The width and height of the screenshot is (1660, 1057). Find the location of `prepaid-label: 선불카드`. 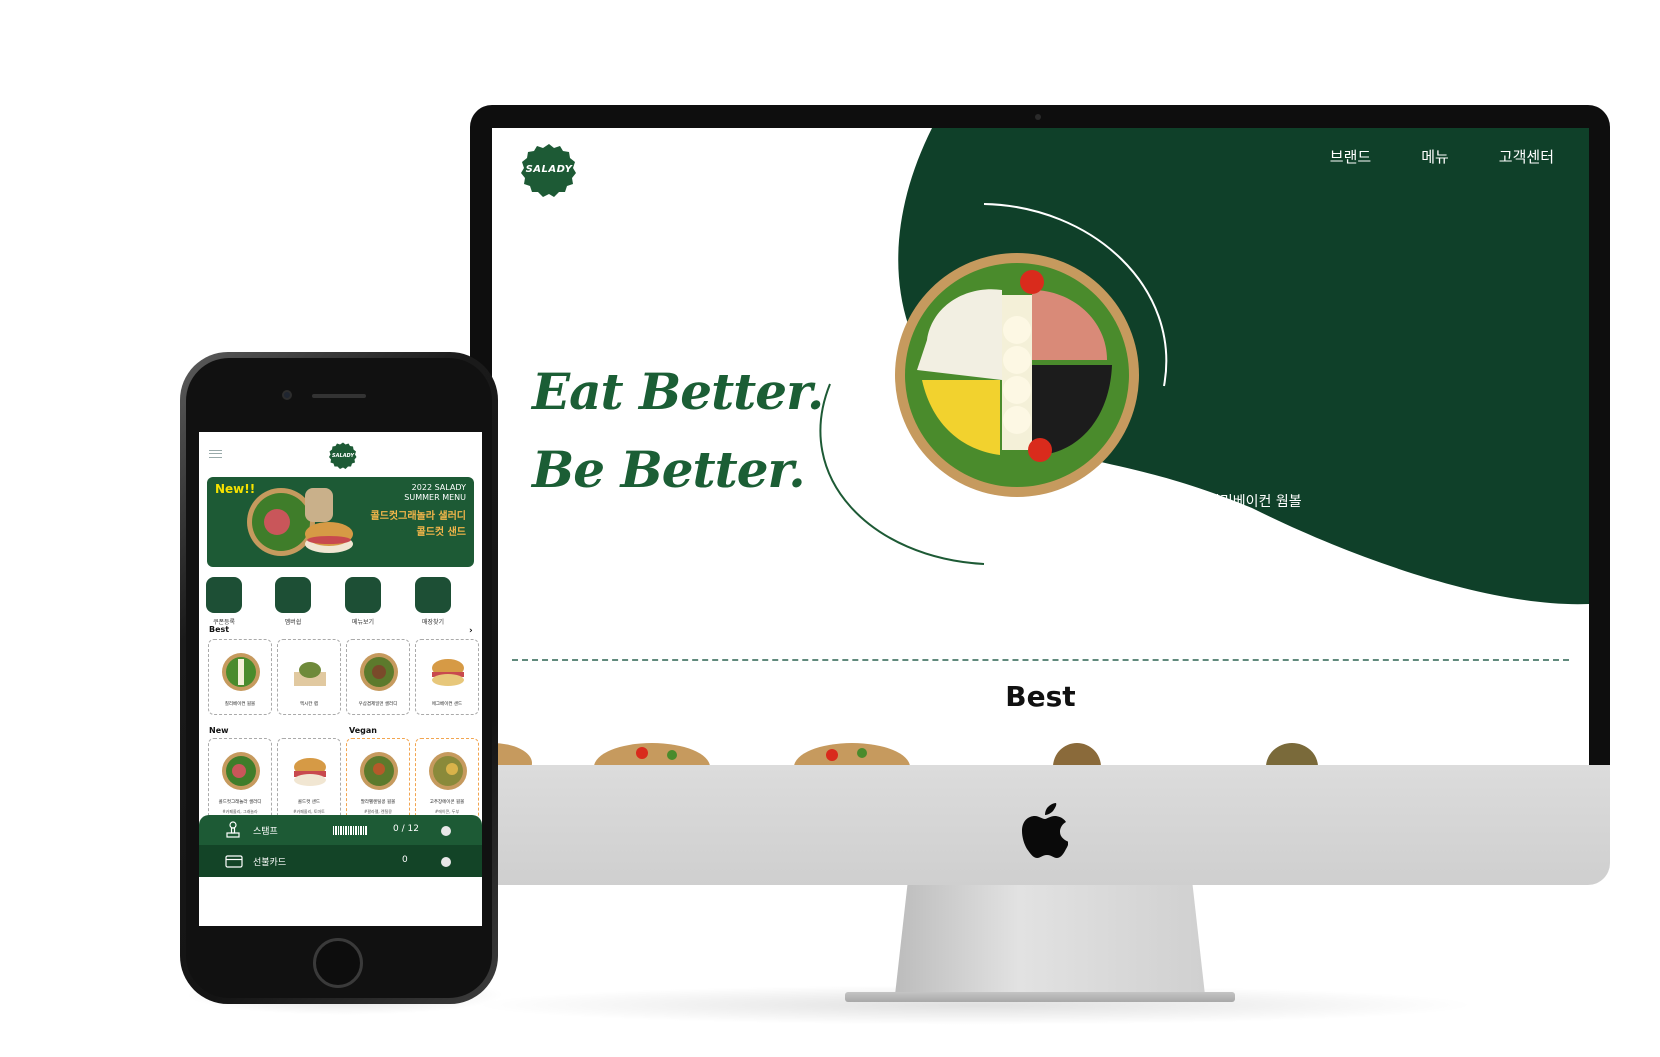

prepaid-label: 선불카드 is located at coordinates (270, 863).